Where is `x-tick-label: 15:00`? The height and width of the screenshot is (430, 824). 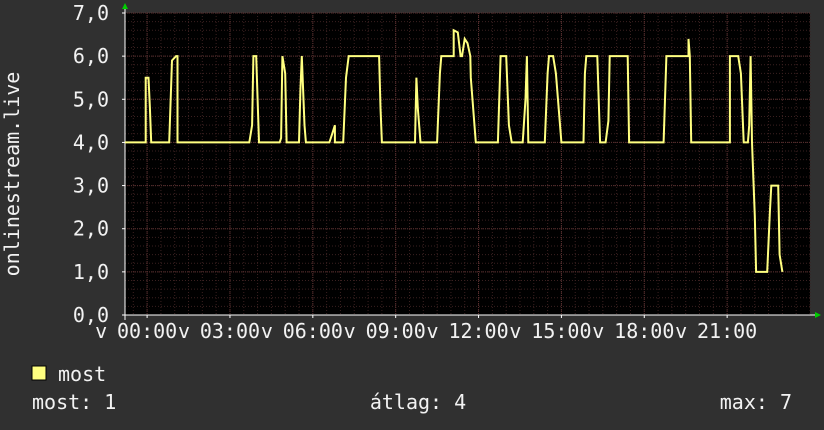 x-tick-label: 15:00 is located at coordinates (561, 331).